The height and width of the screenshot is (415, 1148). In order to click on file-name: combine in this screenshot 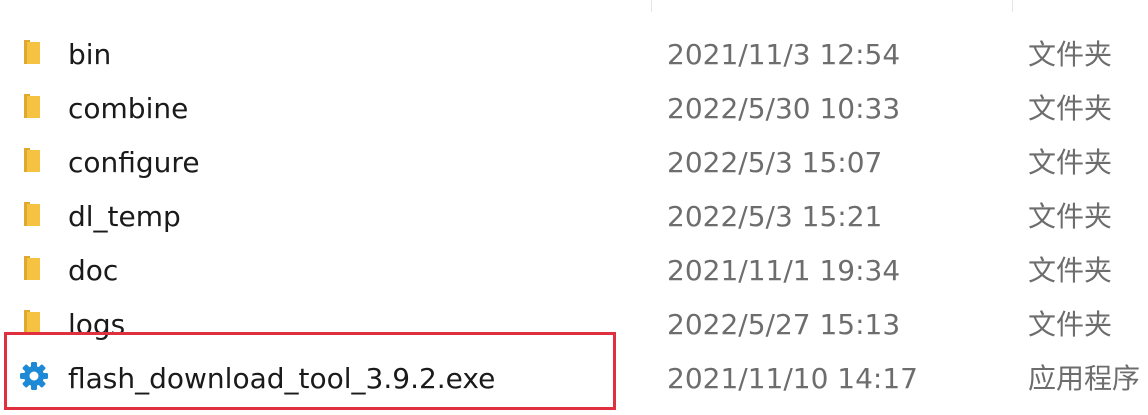, I will do `click(128, 108)`.